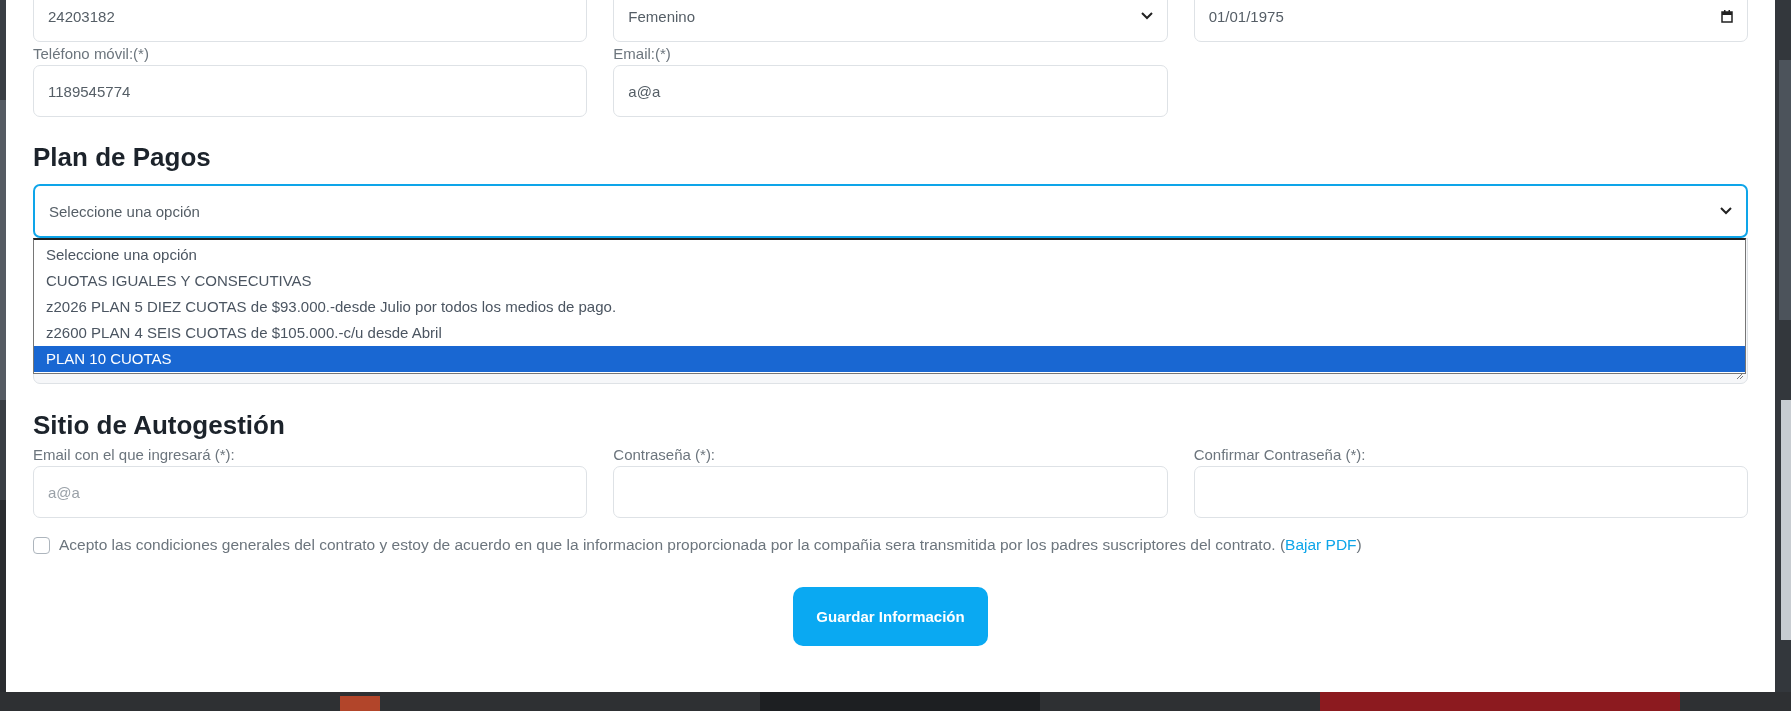 Image resolution: width=1791 pixels, height=711 pixels. Describe the element at coordinates (889, 333) in the screenshot. I see `dropdown-option: z2600 PLAN 4 SEIS CUOTAS de $105.000.-c/u desde Abril` at that location.